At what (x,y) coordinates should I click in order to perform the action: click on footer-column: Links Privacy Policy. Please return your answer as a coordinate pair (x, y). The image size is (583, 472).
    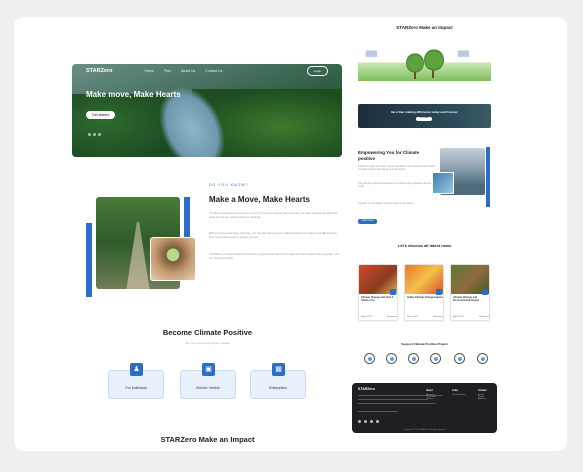
    Looking at the image, I should click on (459, 393).